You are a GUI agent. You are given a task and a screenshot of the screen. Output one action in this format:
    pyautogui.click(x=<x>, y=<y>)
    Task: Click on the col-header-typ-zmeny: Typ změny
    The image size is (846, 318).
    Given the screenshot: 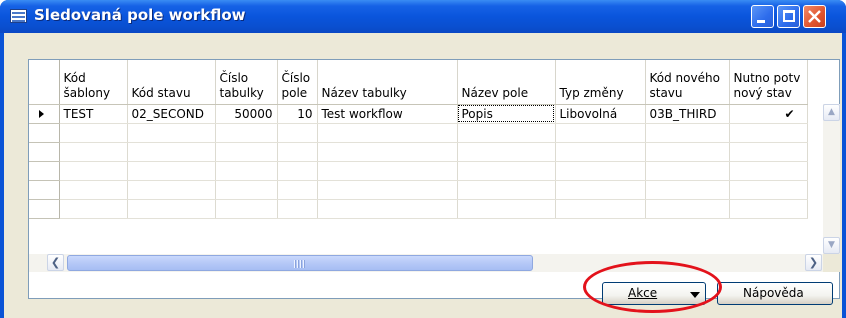 What is the action you would take?
    pyautogui.click(x=600, y=82)
    